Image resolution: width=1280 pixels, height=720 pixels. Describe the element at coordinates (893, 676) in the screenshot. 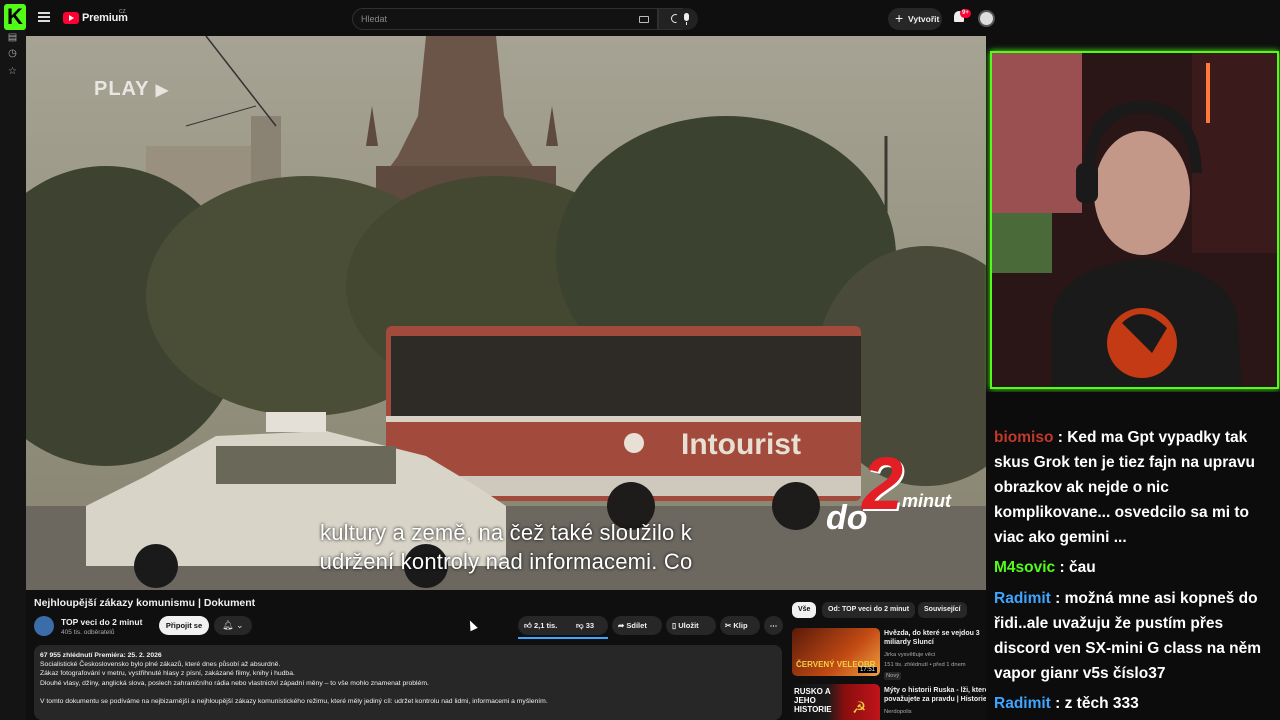

I see `new-badge: Nový` at that location.